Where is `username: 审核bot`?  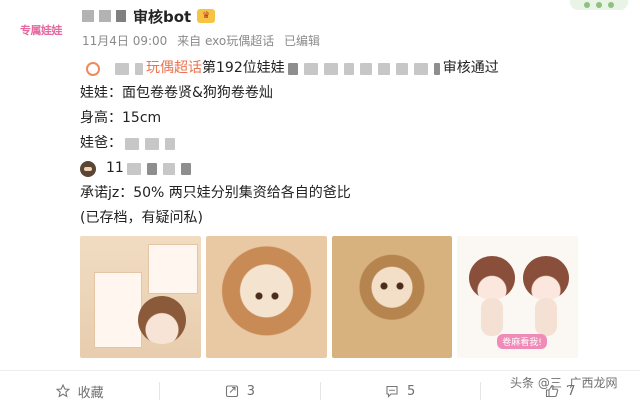
username: 审核bot is located at coordinates (162, 16).